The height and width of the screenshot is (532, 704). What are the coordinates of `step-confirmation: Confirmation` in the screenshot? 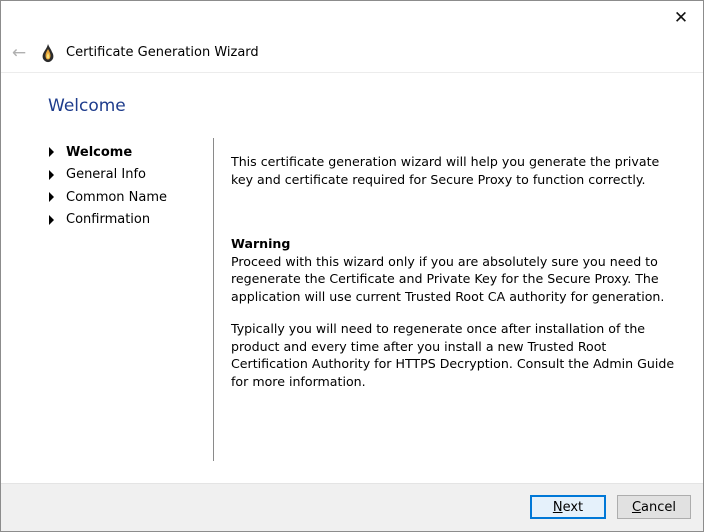 It's located at (108, 220).